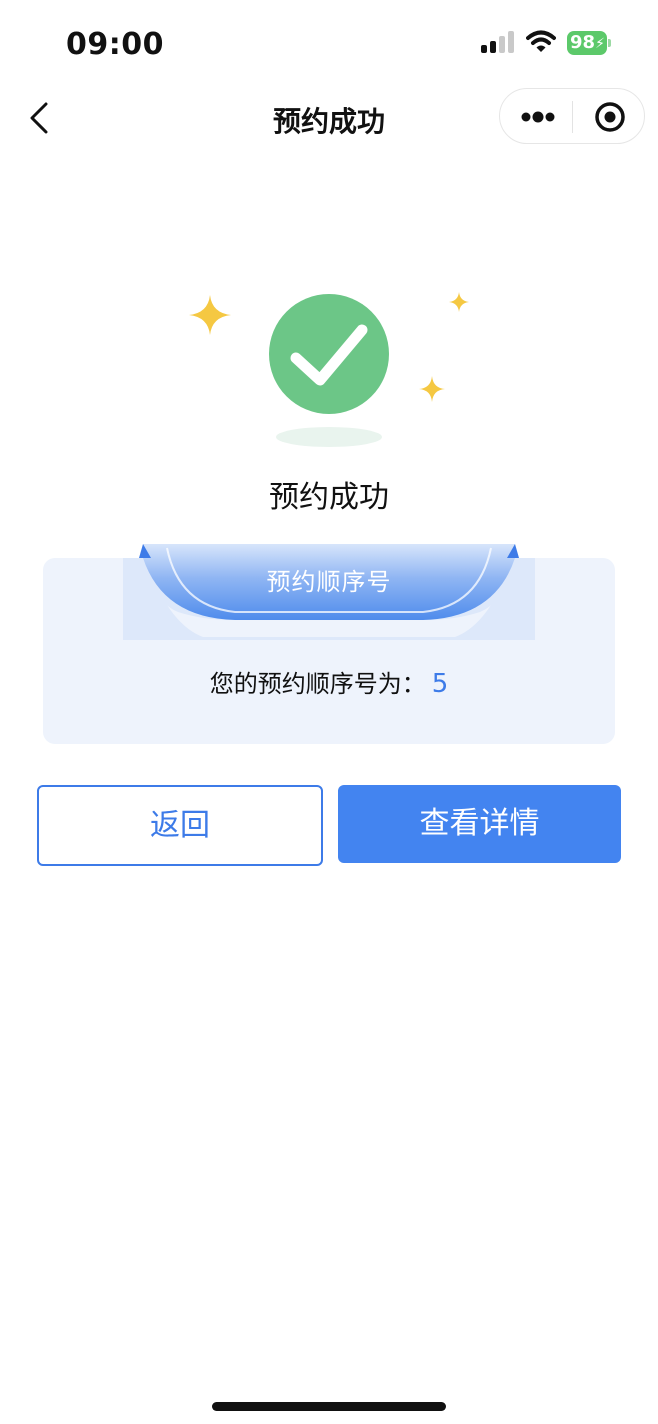 The width and height of the screenshot is (658, 1424). Describe the element at coordinates (329, 644) in the screenshot. I see `order-number-card: 预约顺序号 您的预约顺序号为： 5` at that location.